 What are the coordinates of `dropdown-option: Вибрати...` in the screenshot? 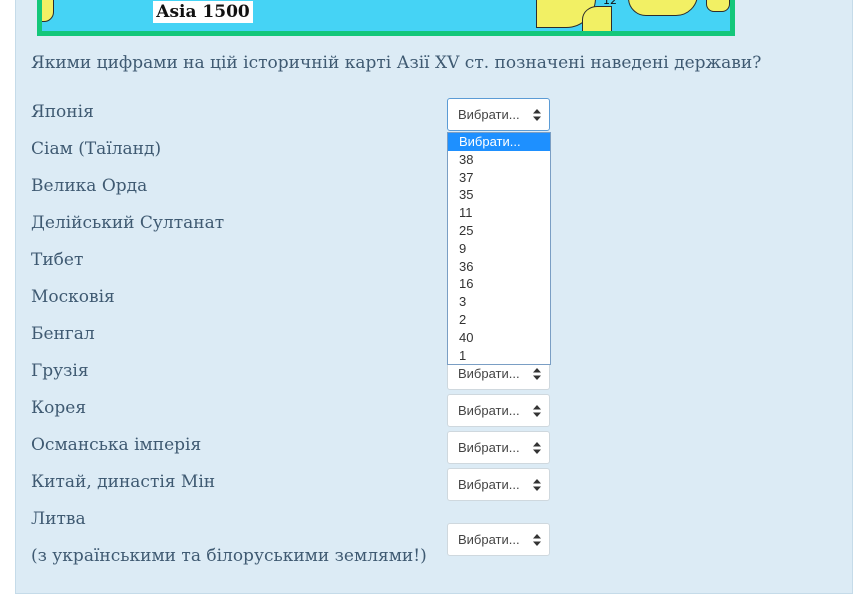 It's located at (499, 142).